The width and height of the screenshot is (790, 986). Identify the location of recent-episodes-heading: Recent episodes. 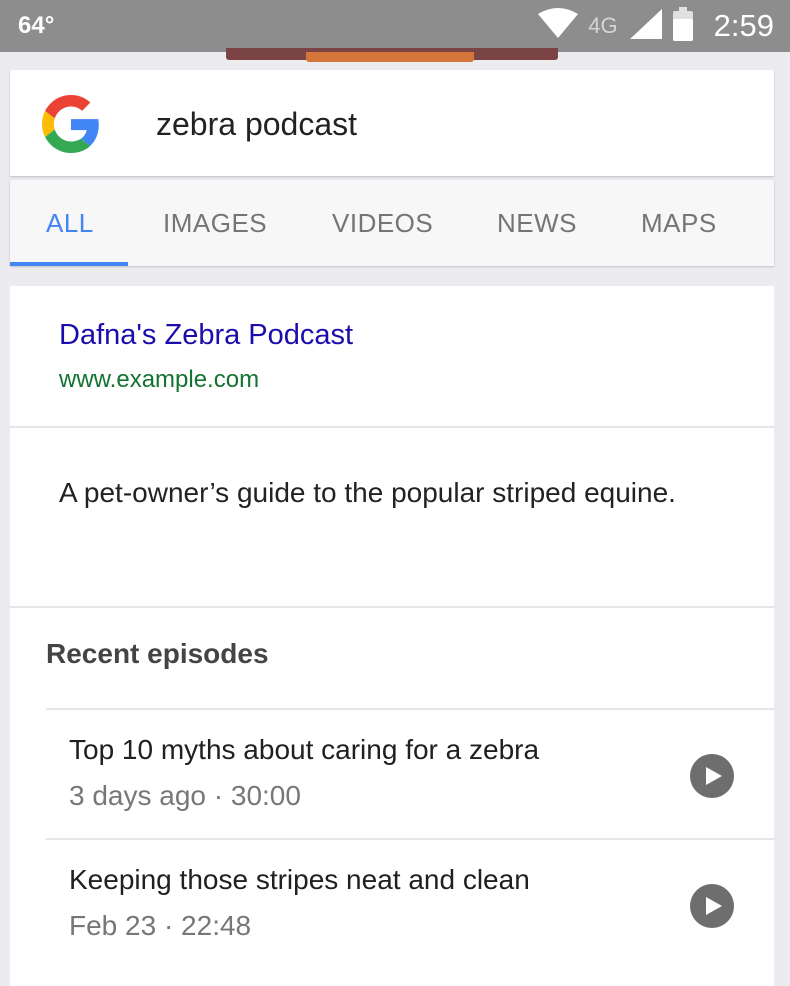
(157, 653).